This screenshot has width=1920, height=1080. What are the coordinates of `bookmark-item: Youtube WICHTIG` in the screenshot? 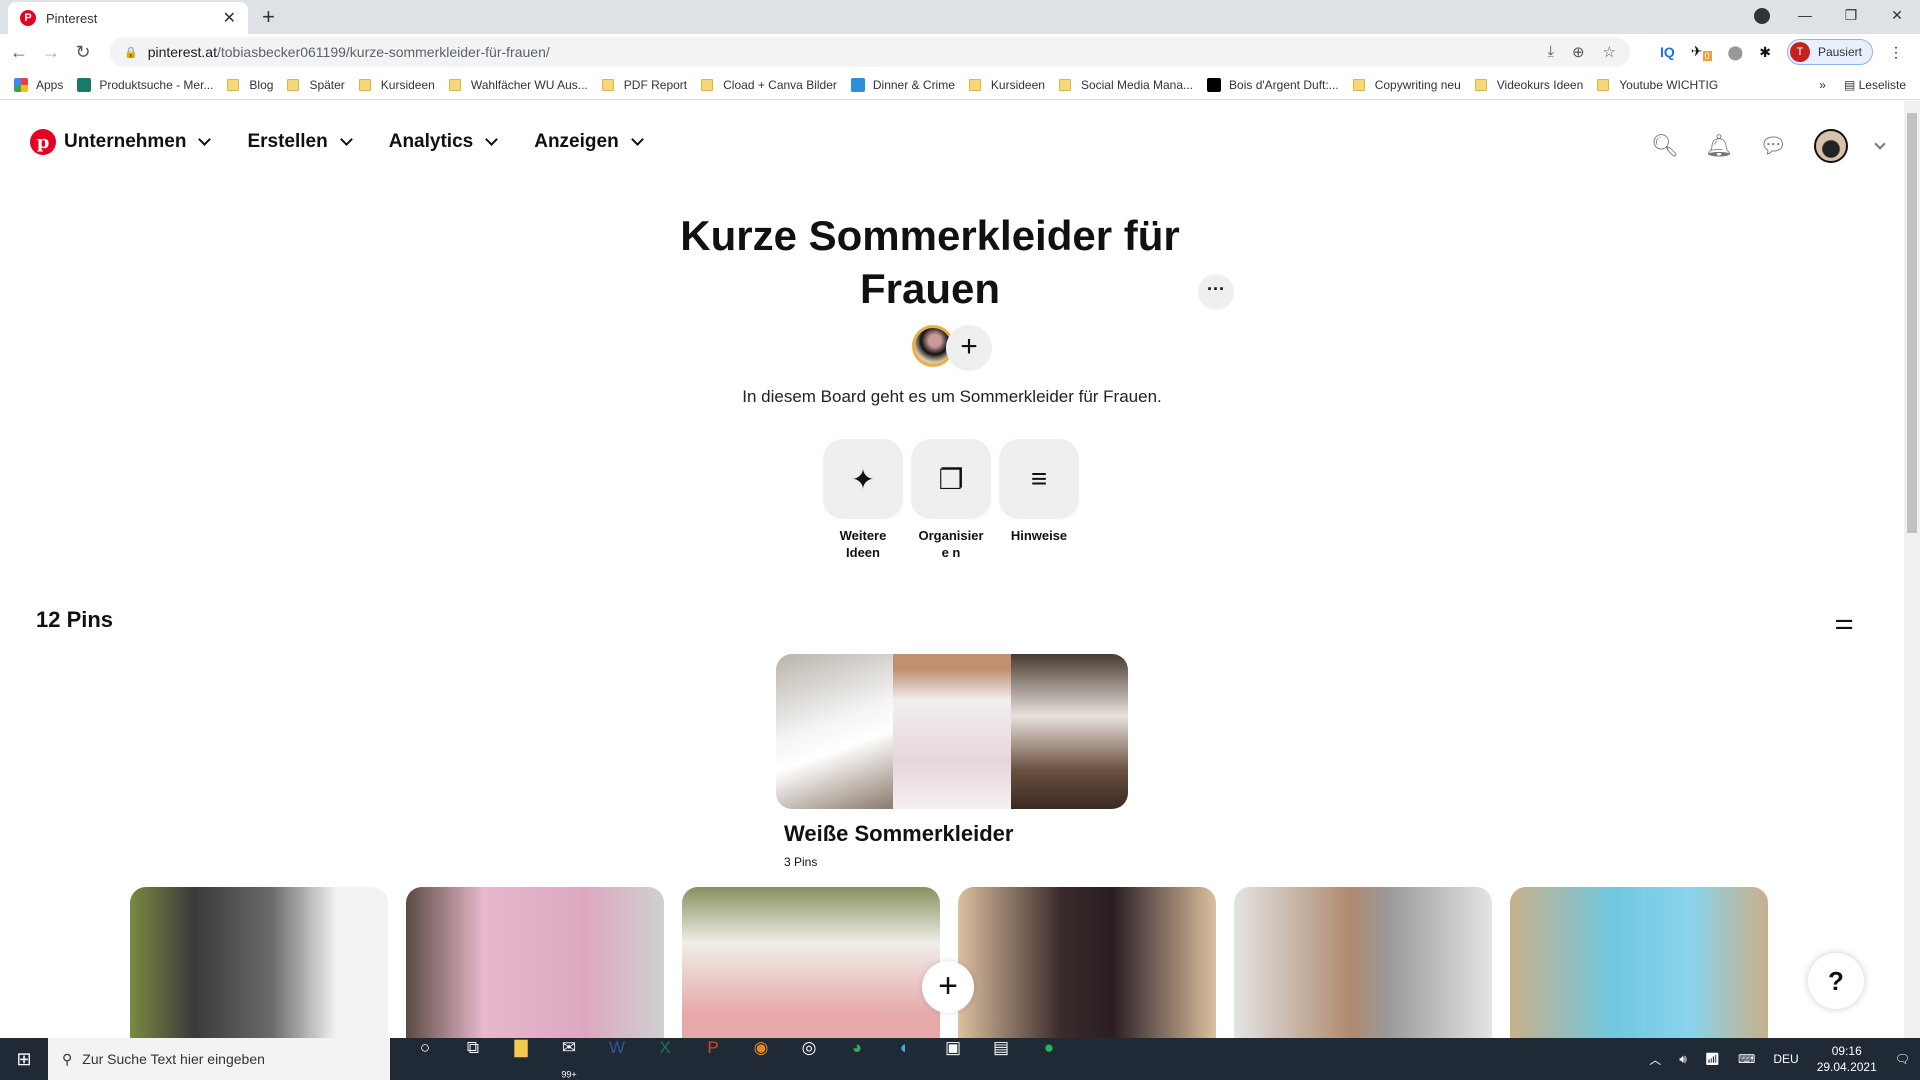 It's located at (1657, 85).